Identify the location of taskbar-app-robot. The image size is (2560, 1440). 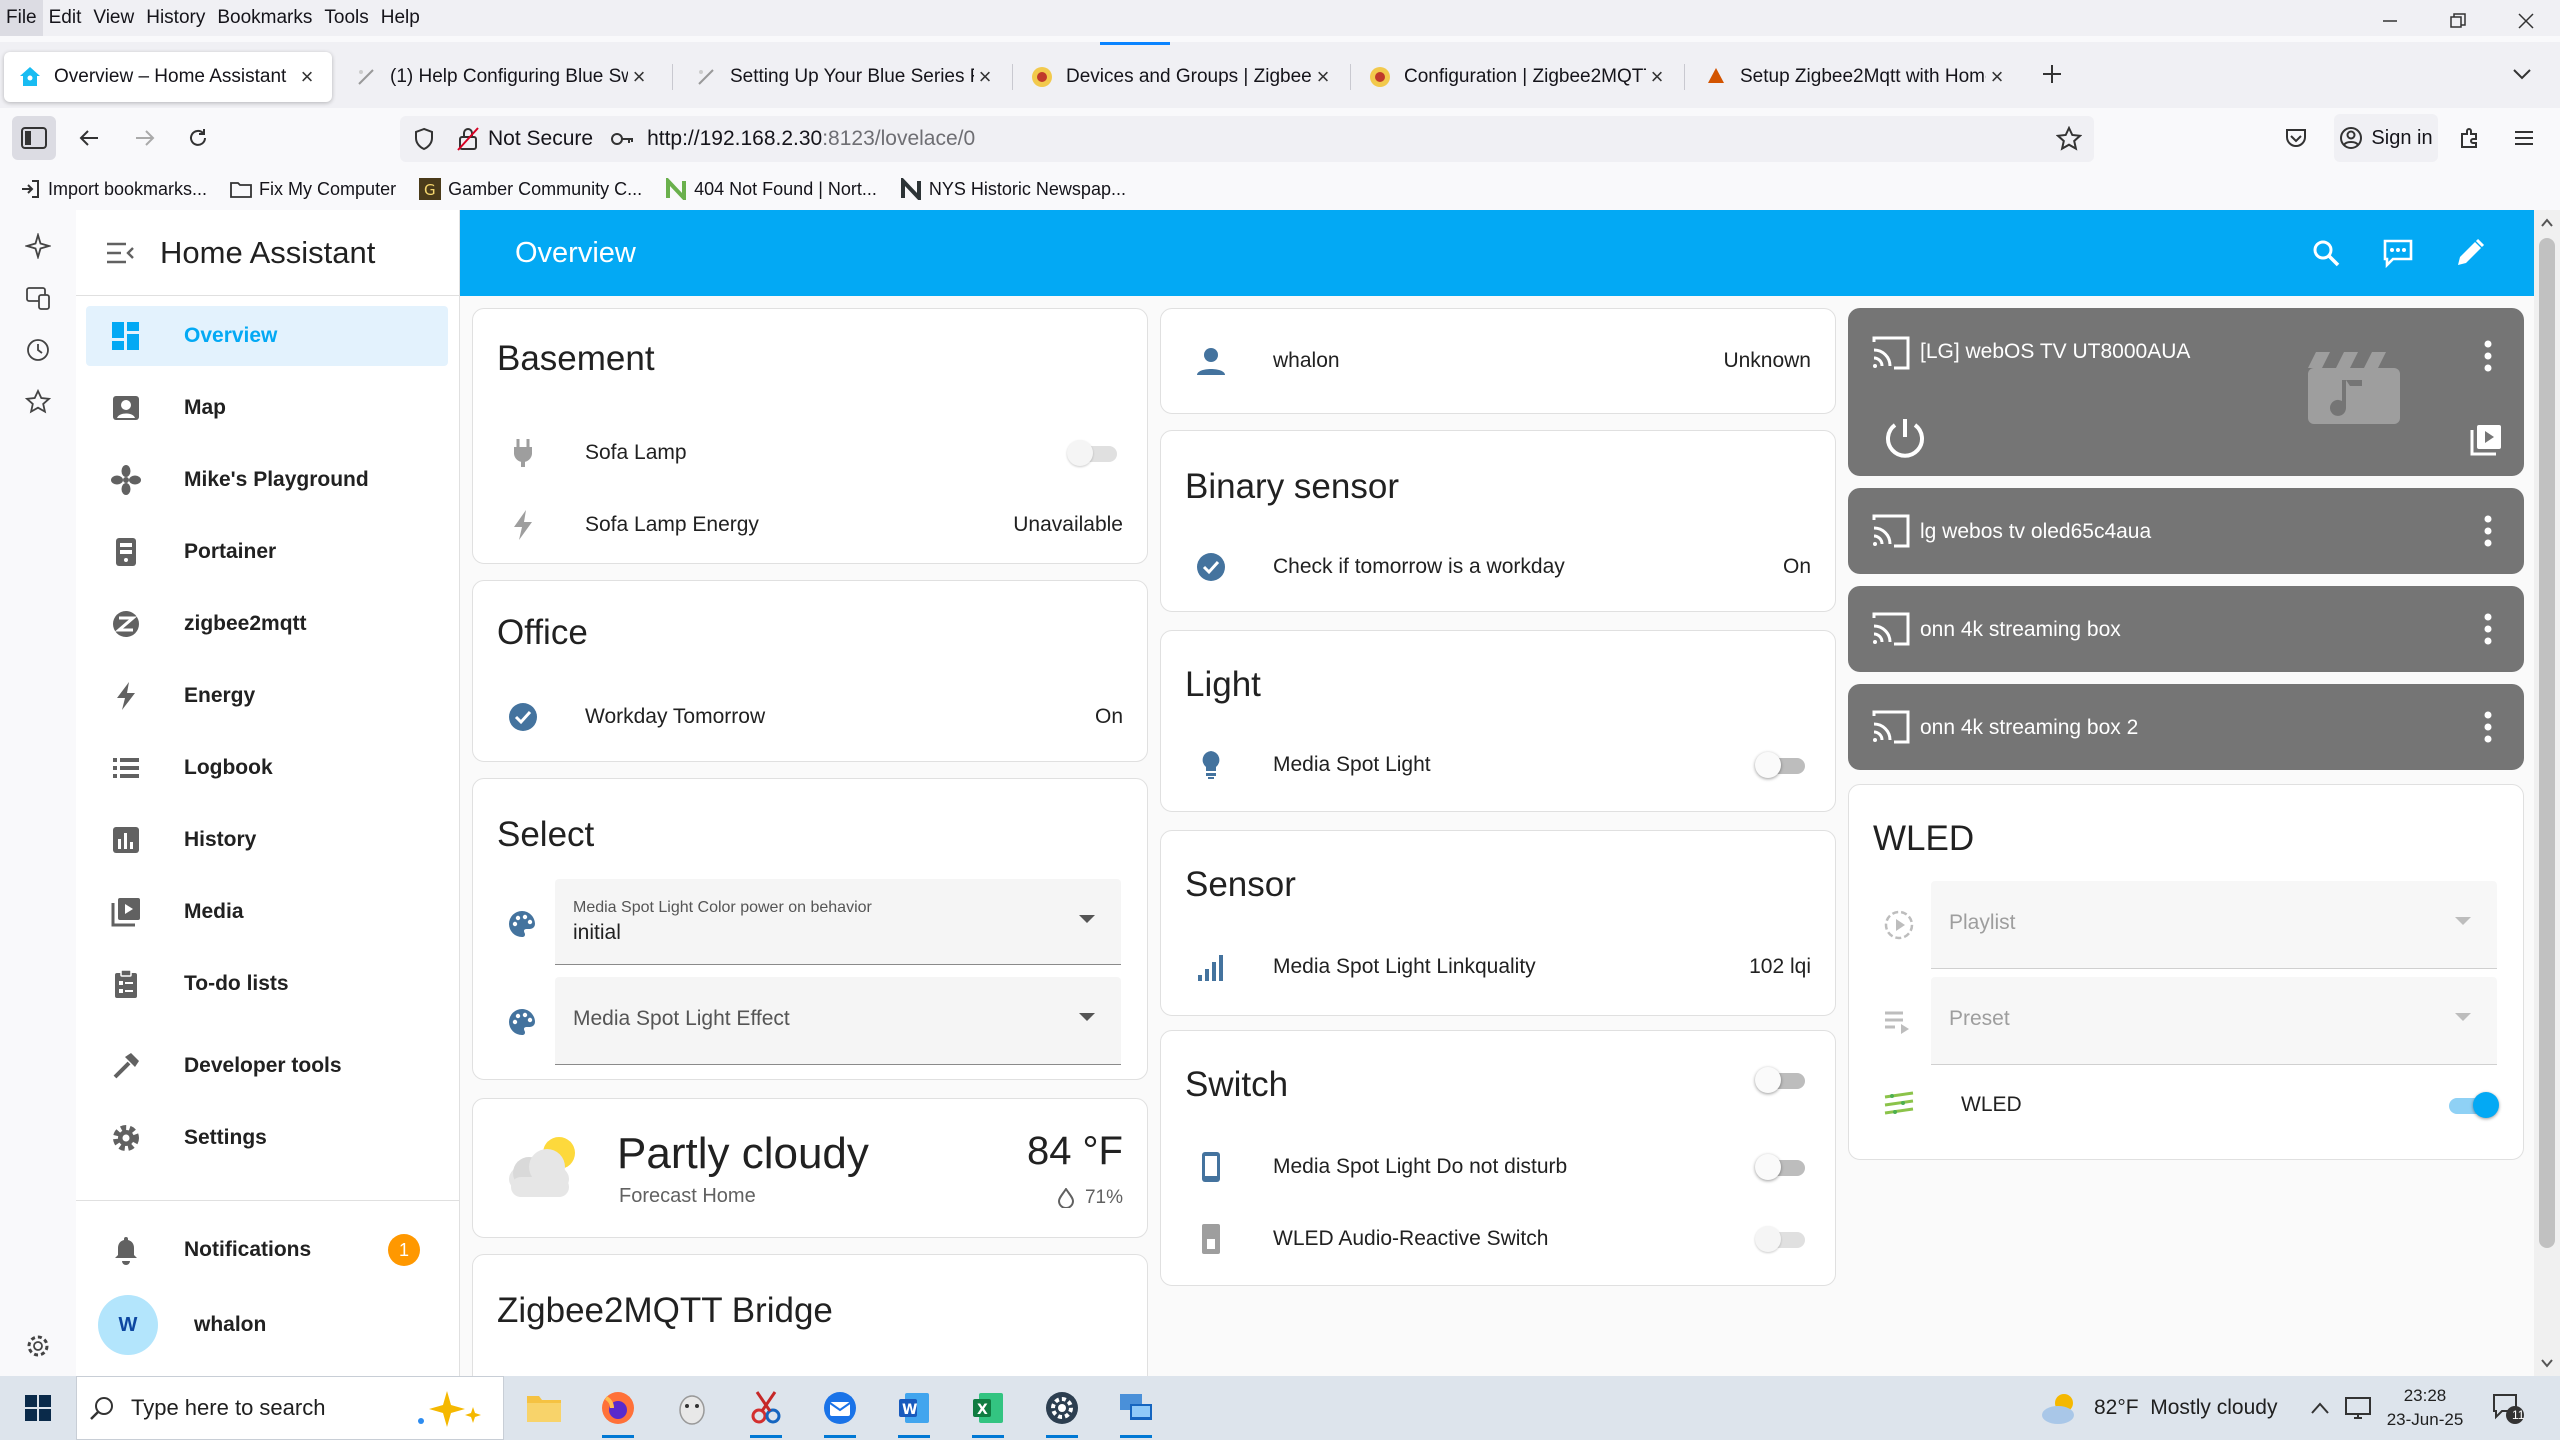
(692, 1408).